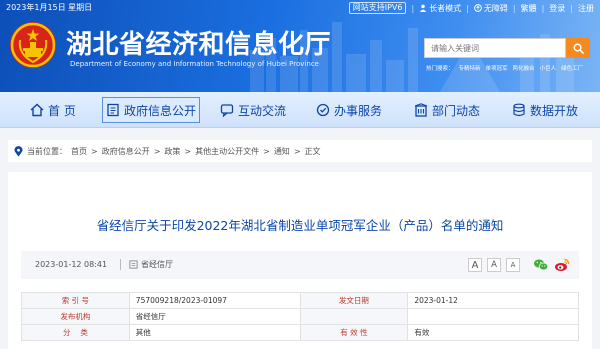 The image size is (600, 349). Describe the element at coordinates (423, 8) in the screenshot. I see `user-icon` at that location.